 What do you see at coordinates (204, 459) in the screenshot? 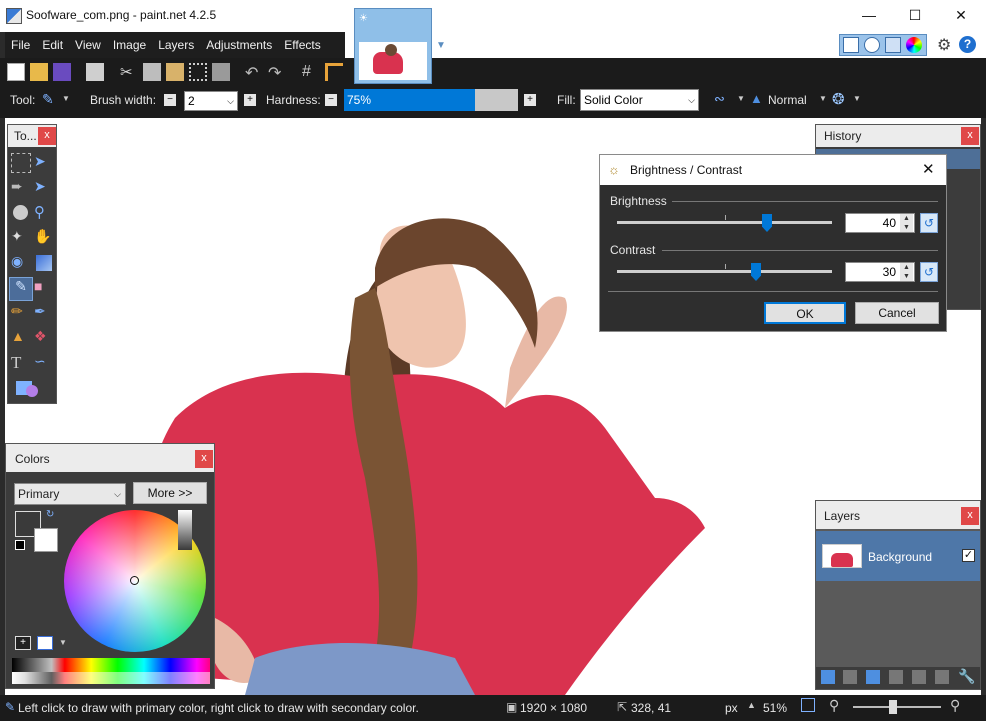
I see `colors-panel-close: x` at bounding box center [204, 459].